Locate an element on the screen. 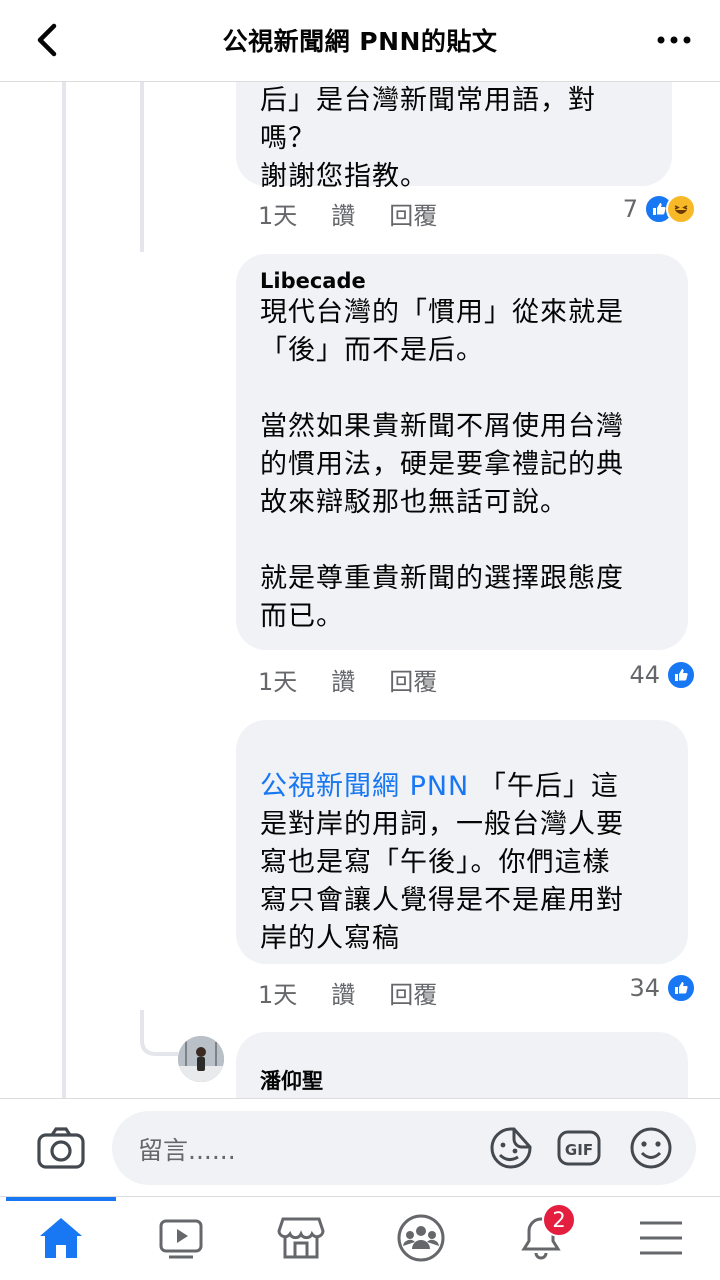 The height and width of the screenshot is (1280, 720). comment-author: Libecade is located at coordinates (463, 281).